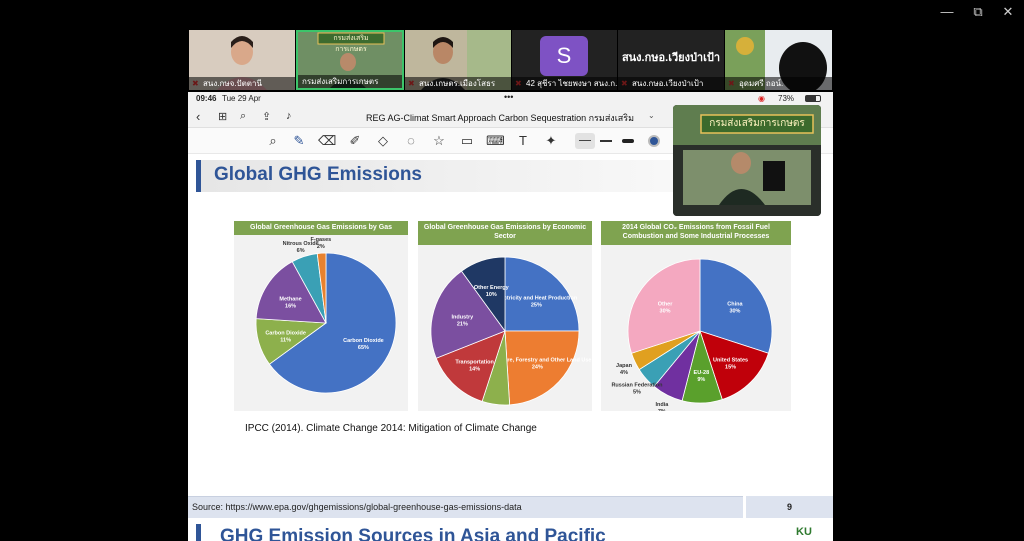 The height and width of the screenshot is (541, 1024). I want to click on highlighter-icon: ✐, so click(355, 141).